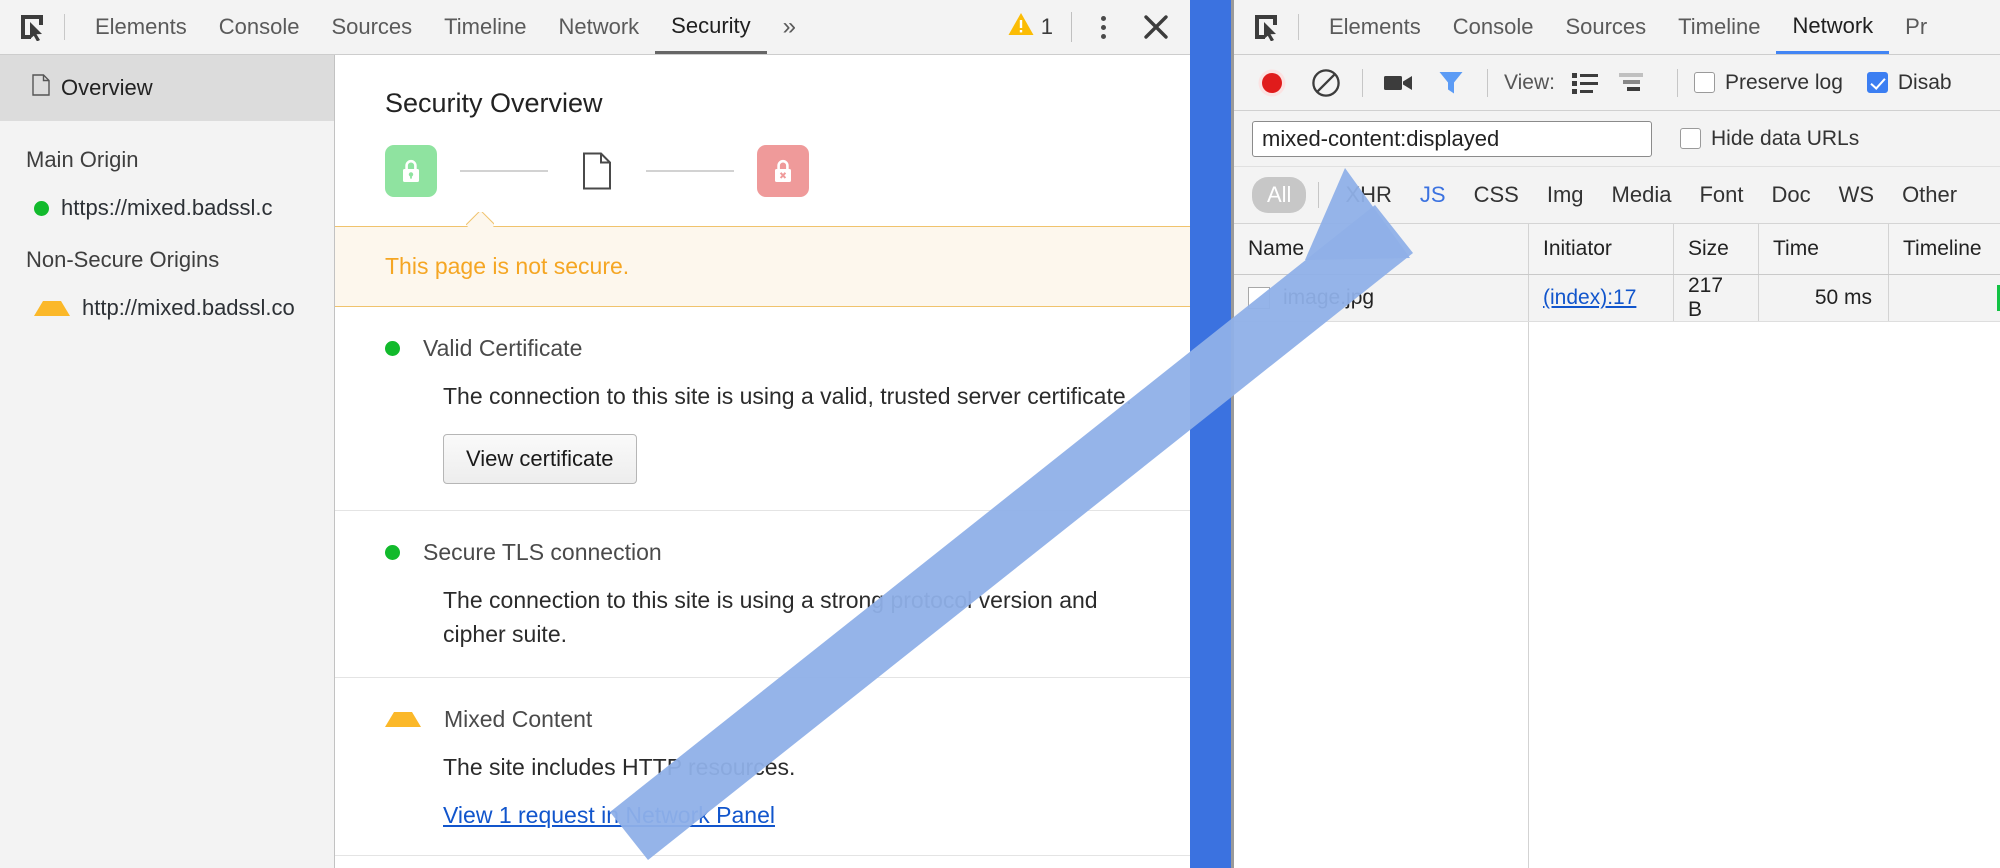 The image size is (2000, 868). What do you see at coordinates (1783, 82) in the screenshot?
I see `preserve-log-label: Preserve log` at bounding box center [1783, 82].